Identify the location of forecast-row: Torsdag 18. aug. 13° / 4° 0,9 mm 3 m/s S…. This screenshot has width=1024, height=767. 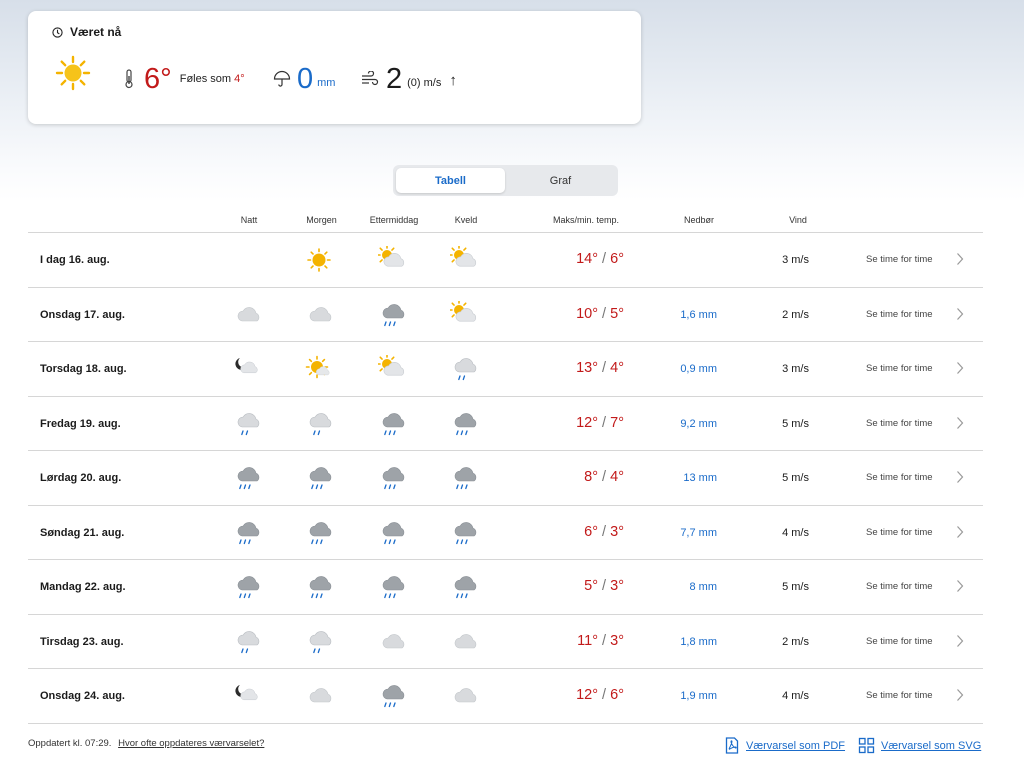
(505, 368).